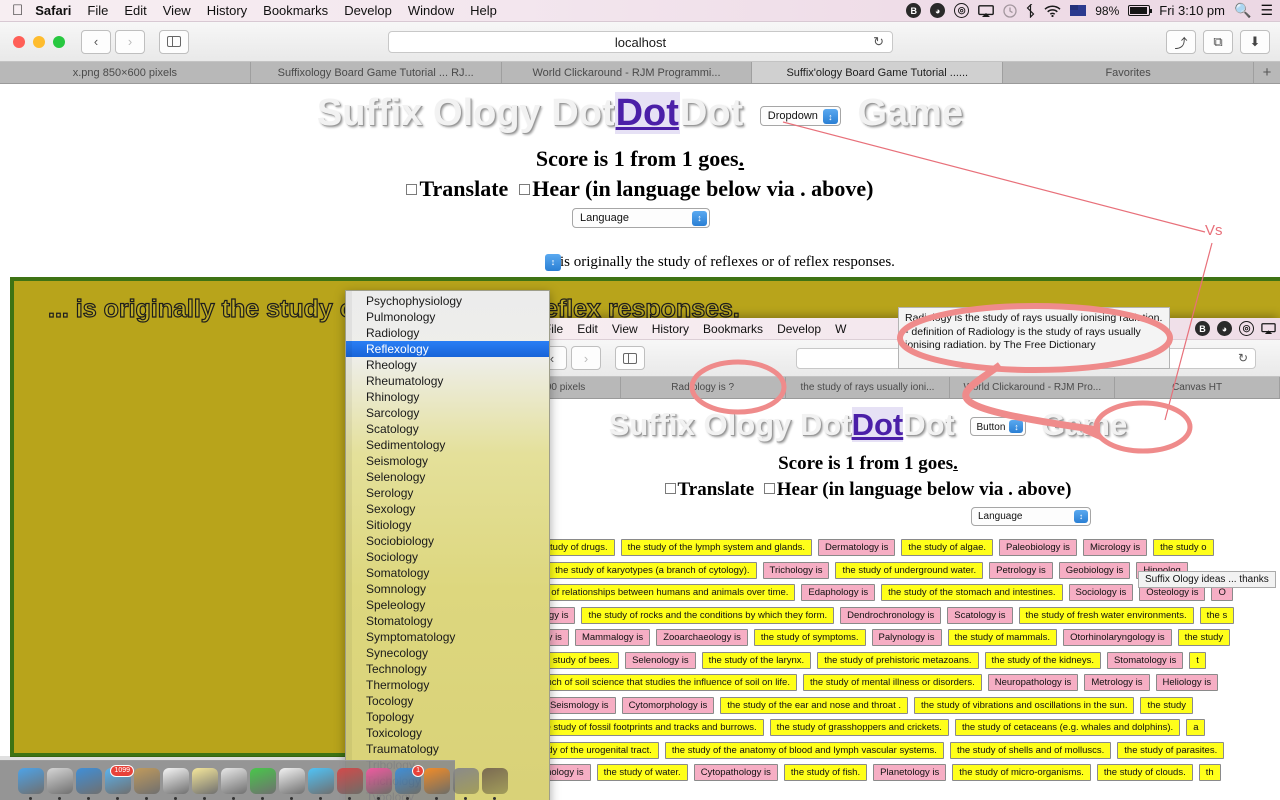  Describe the element at coordinates (125, 72) in the screenshot. I see `tab-0: x.png 850×600 pixels` at that location.